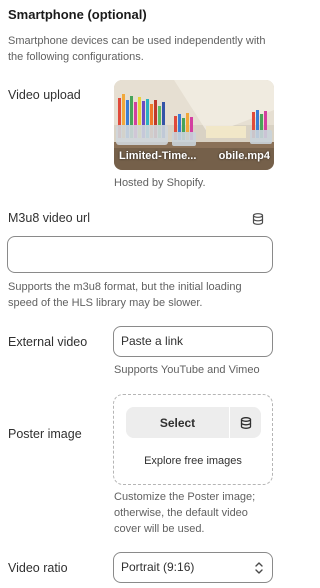 The width and height of the screenshot is (320, 588). I want to click on explore-free-images-link: Explore free images, so click(193, 461).